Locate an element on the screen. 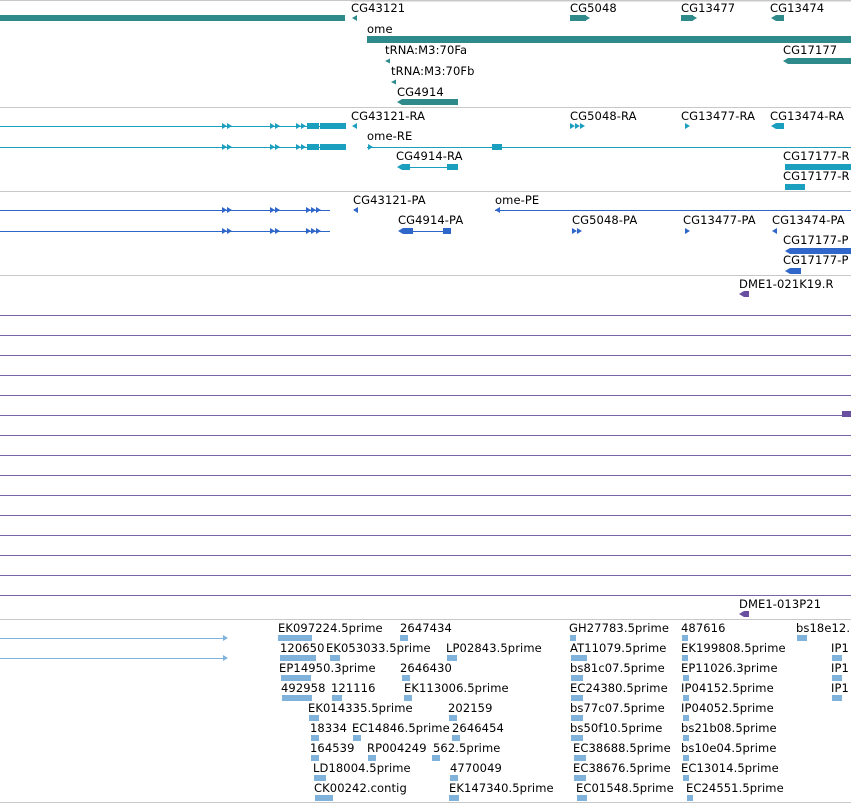 The height and width of the screenshot is (804, 851). transcript-label: CG13474-RA is located at coordinates (807, 116).